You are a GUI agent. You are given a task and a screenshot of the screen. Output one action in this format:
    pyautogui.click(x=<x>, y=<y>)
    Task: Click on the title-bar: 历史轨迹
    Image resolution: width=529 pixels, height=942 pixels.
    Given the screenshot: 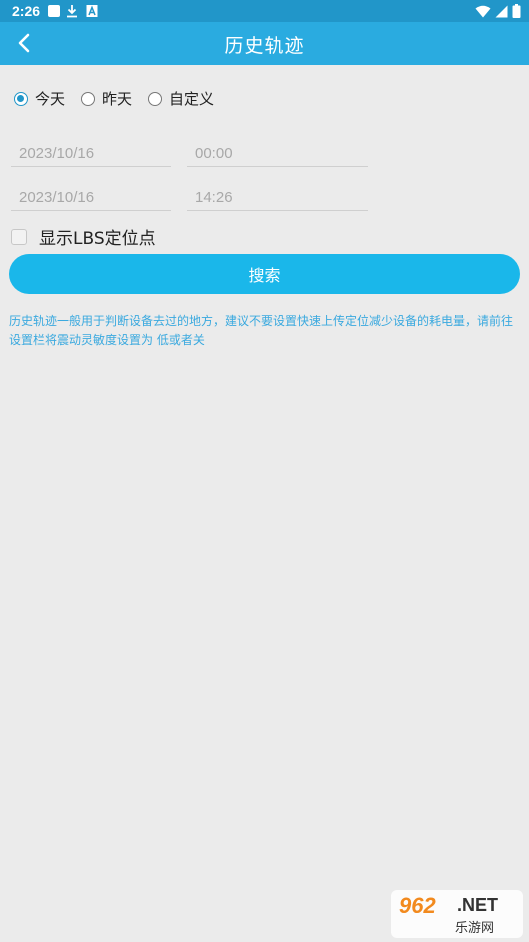 What is the action you would take?
    pyautogui.click(x=264, y=43)
    